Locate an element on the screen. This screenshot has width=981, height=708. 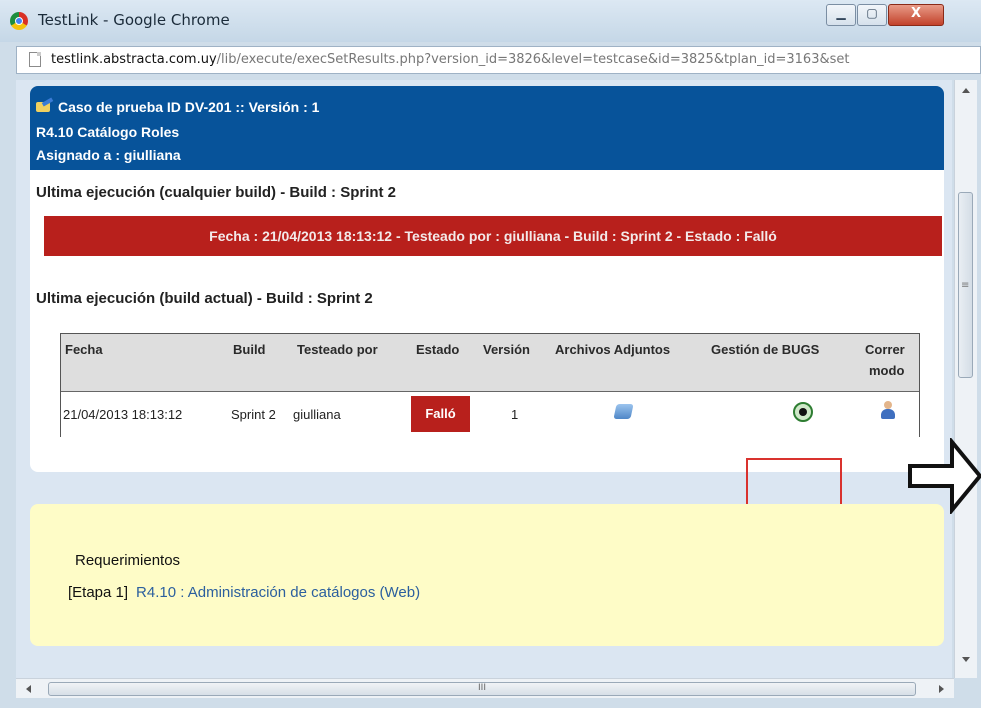
vertical-scrollbar: ≡ is located at coordinates (965, 379).